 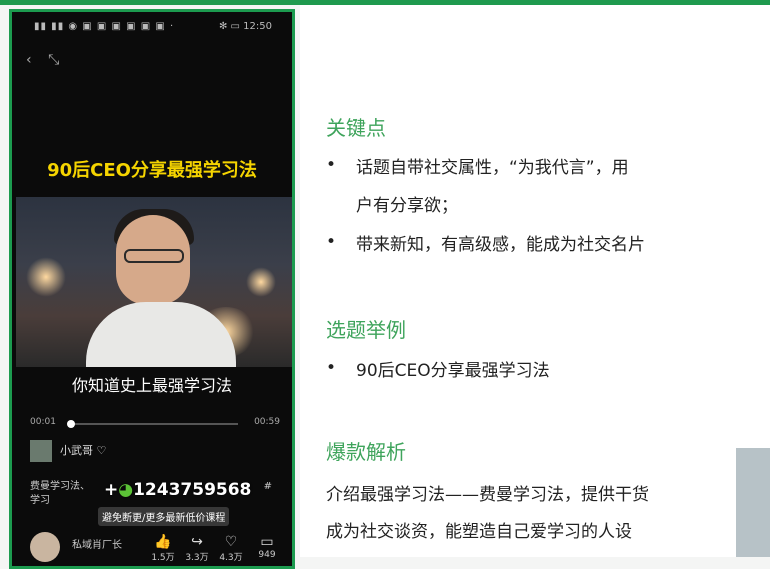 I want to click on author-name: 小武哥 ♡, so click(x=83, y=450).